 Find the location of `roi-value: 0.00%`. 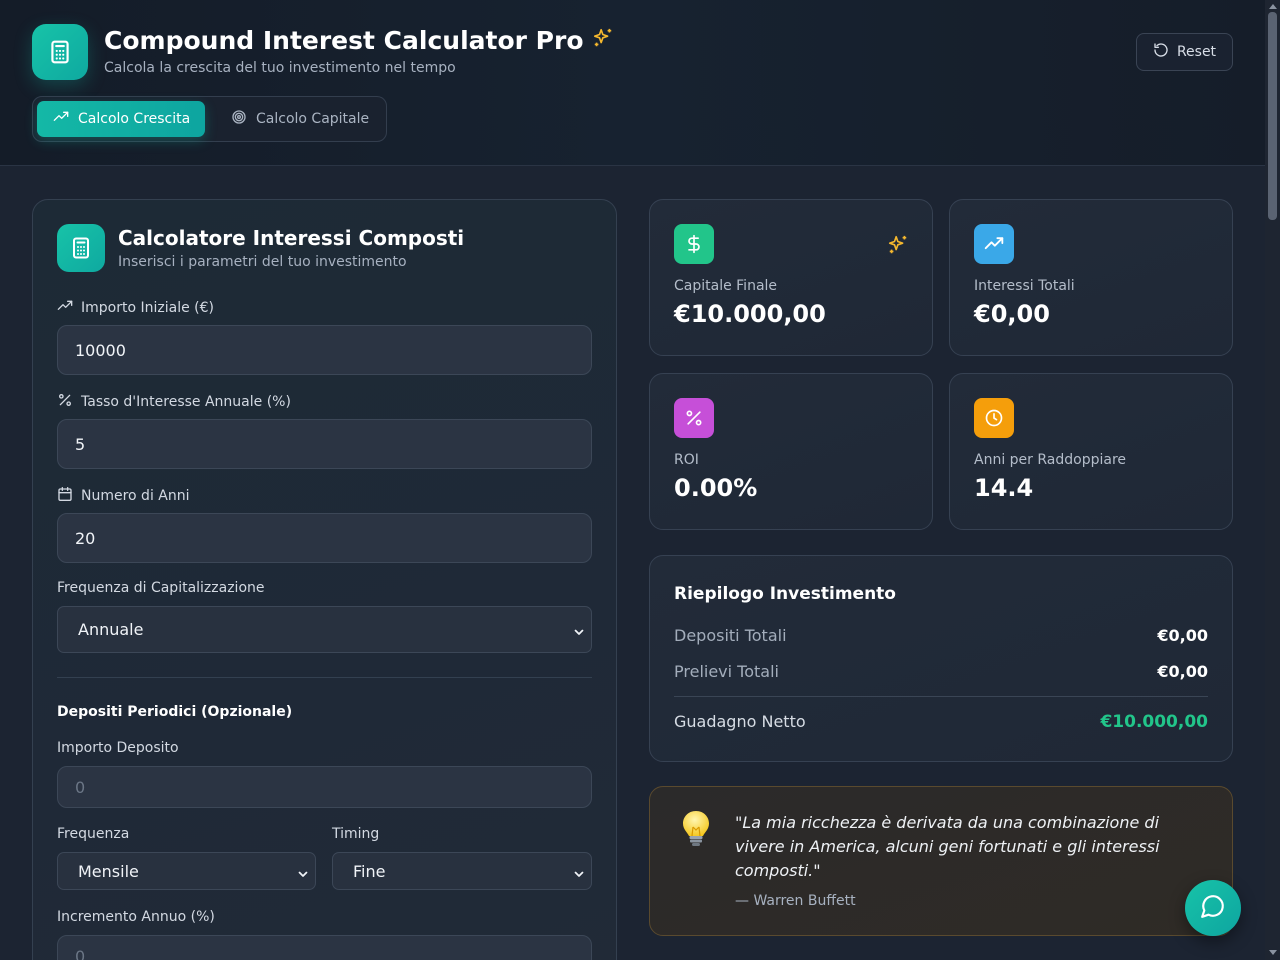

roi-value: 0.00% is located at coordinates (716, 488).